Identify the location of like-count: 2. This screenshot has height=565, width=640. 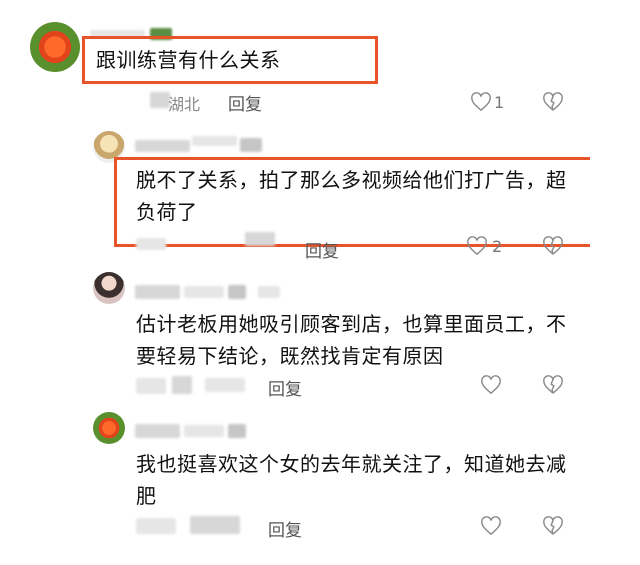
(497, 246).